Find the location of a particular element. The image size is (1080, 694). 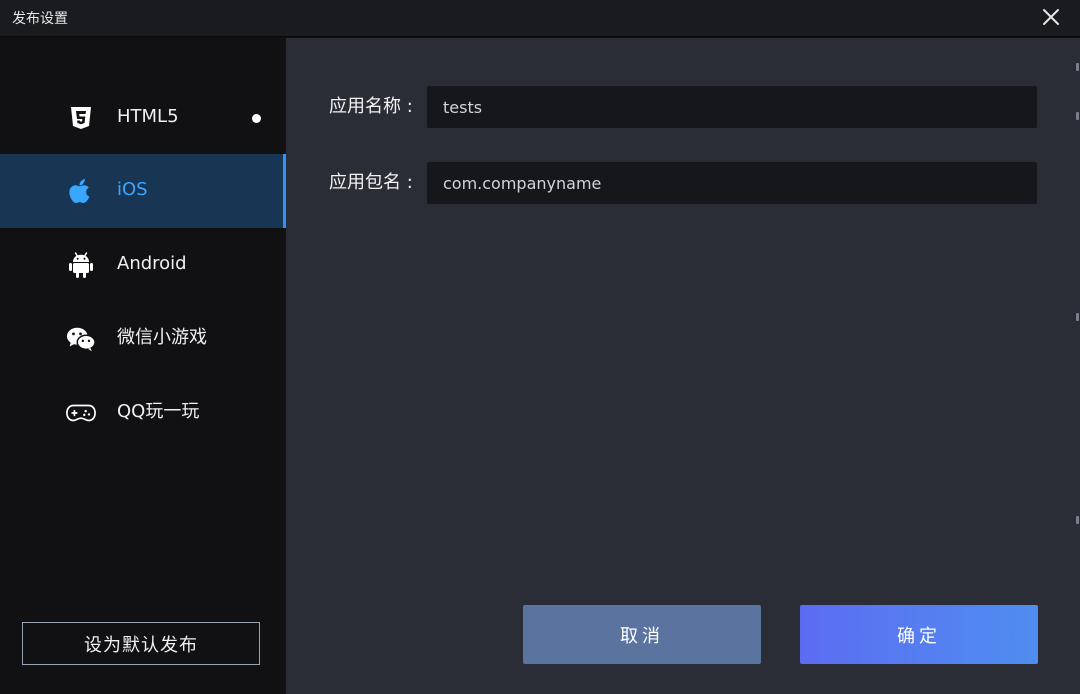

sidebar-item-label: HTML5 is located at coordinates (148, 116).